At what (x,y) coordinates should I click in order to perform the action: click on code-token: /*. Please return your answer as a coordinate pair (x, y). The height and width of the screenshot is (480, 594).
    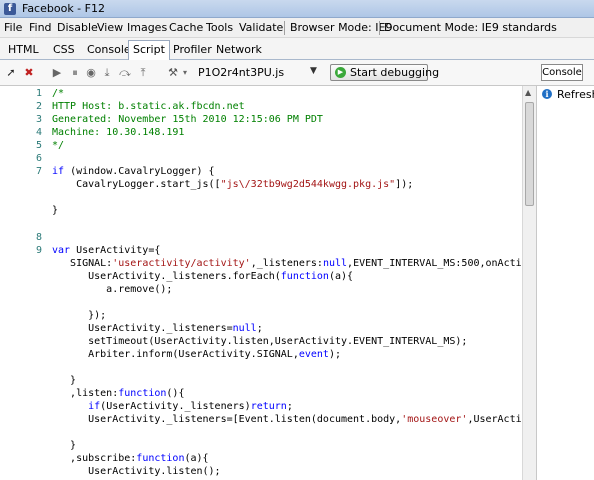
    Looking at the image, I should click on (58, 93).